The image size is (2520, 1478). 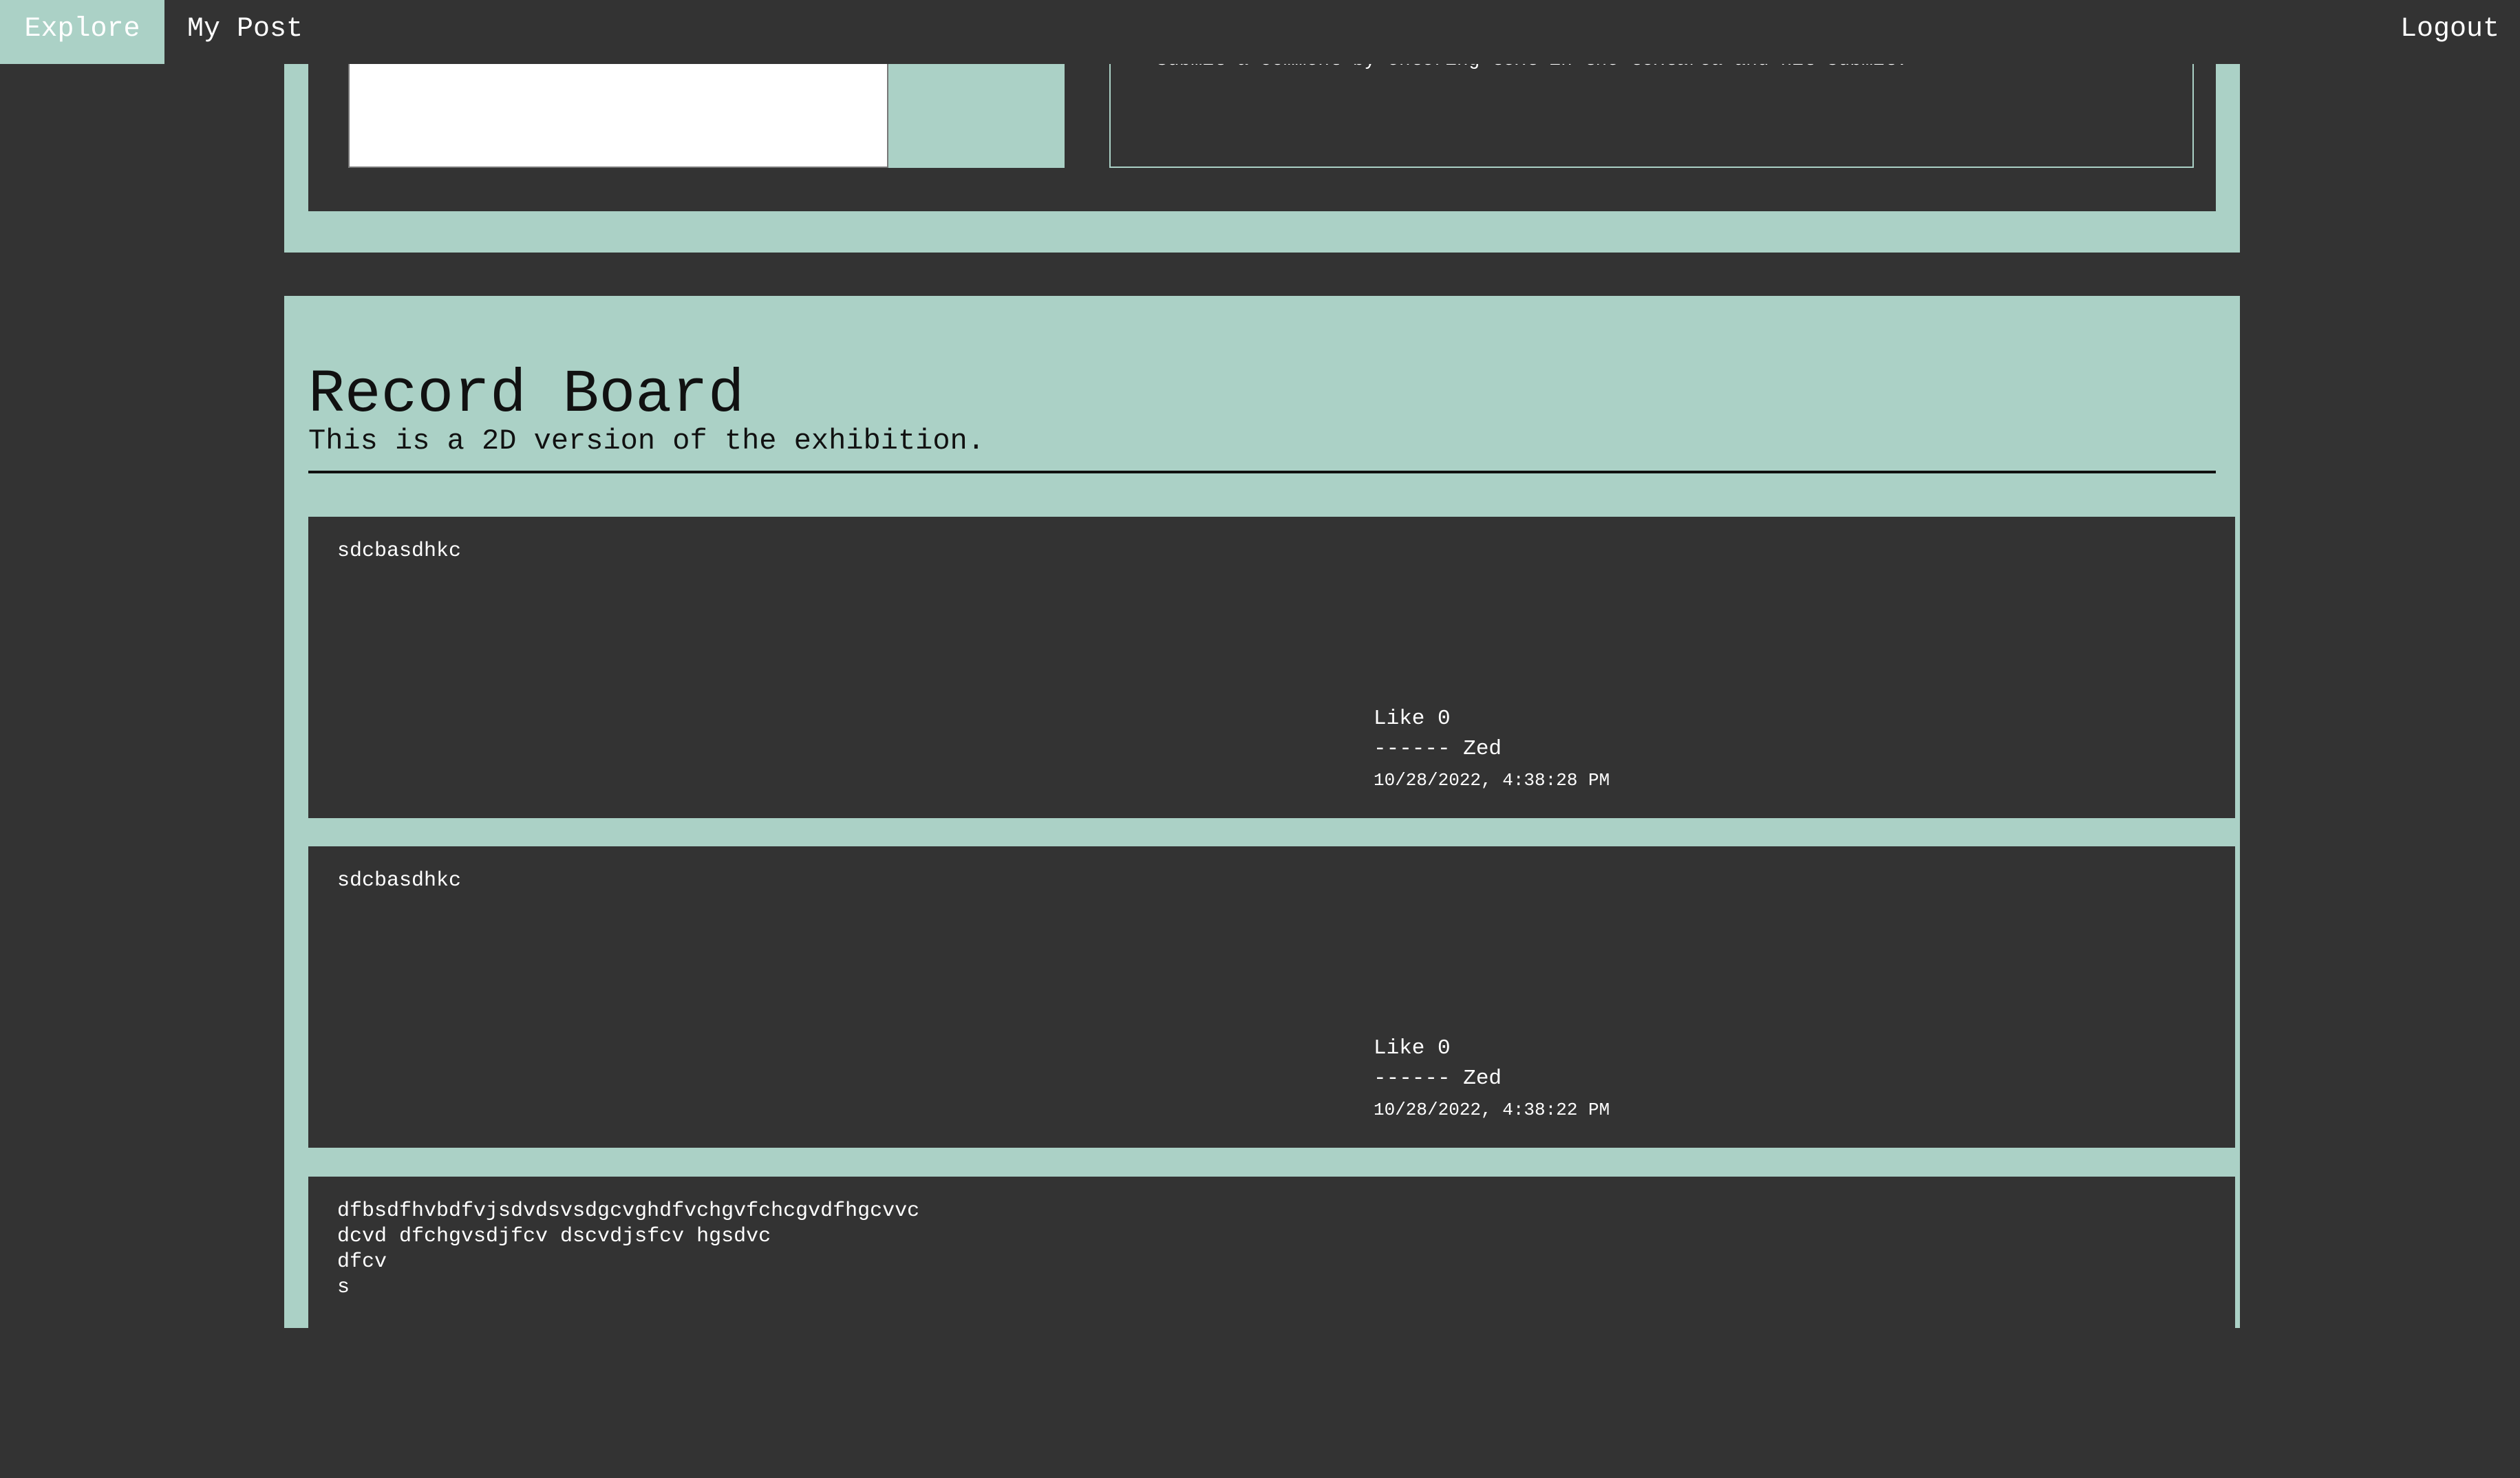 What do you see at coordinates (646, 441) in the screenshot?
I see `board-subtitle: This is a 2D version of the exhibition.` at bounding box center [646, 441].